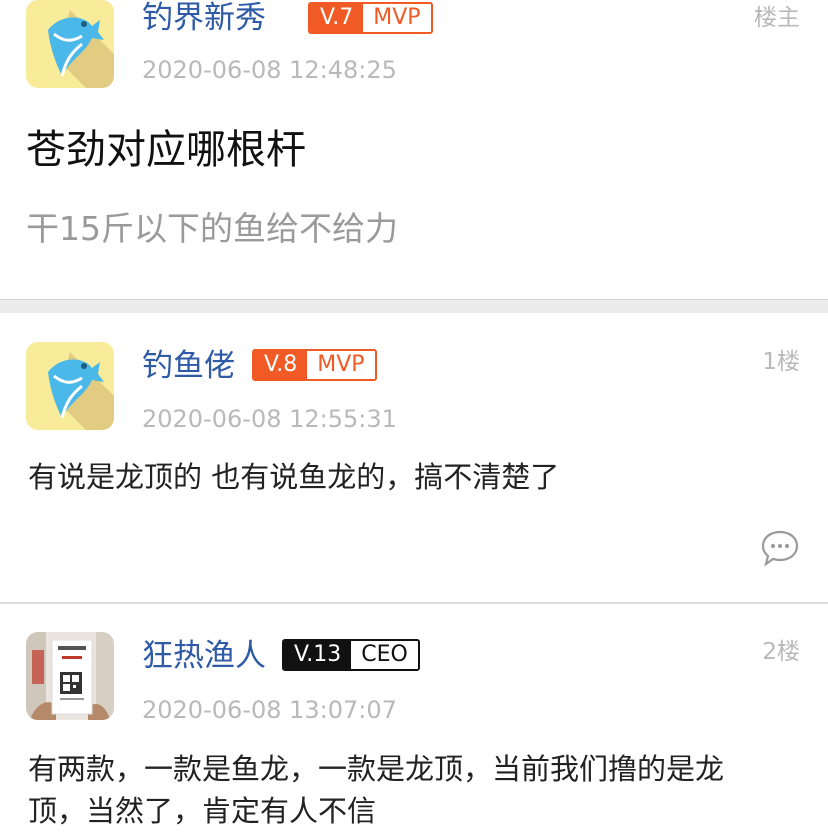 The image size is (828, 834). What do you see at coordinates (294, 477) in the screenshot?
I see `reply1-text: 有说是龙顶的 也有说鱼龙的，搞不清楚了` at bounding box center [294, 477].